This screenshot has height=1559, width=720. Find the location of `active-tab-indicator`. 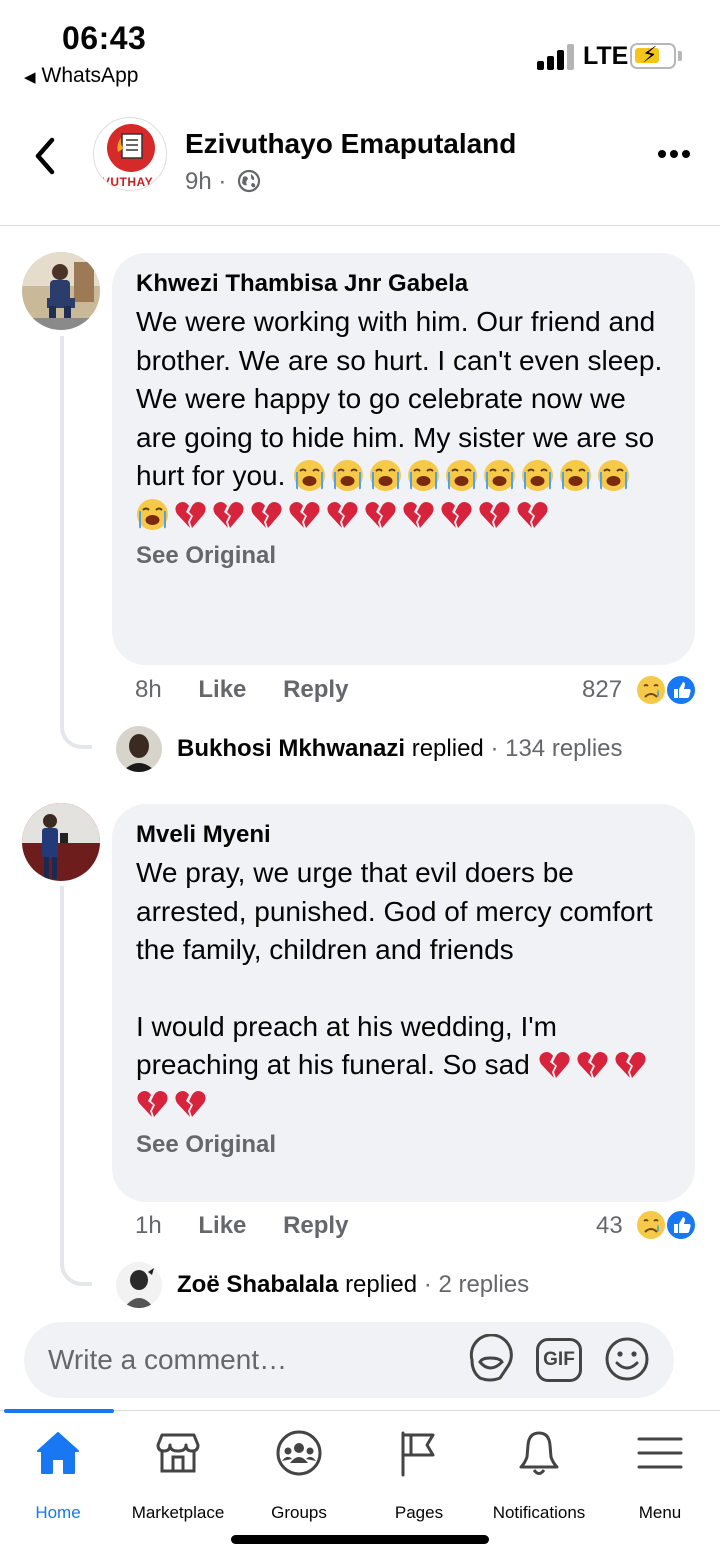

active-tab-indicator is located at coordinates (59, 1411).